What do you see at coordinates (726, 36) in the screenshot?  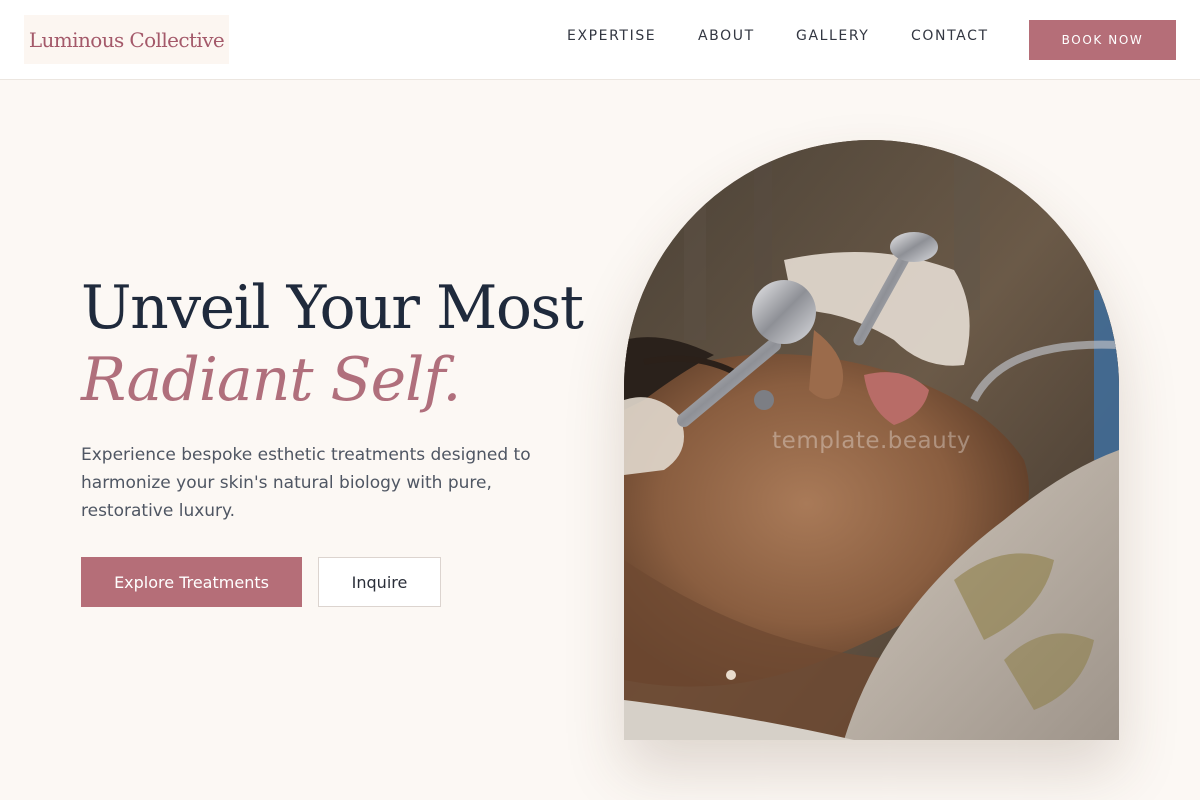 I see `nav-link-about: ABOUT` at bounding box center [726, 36].